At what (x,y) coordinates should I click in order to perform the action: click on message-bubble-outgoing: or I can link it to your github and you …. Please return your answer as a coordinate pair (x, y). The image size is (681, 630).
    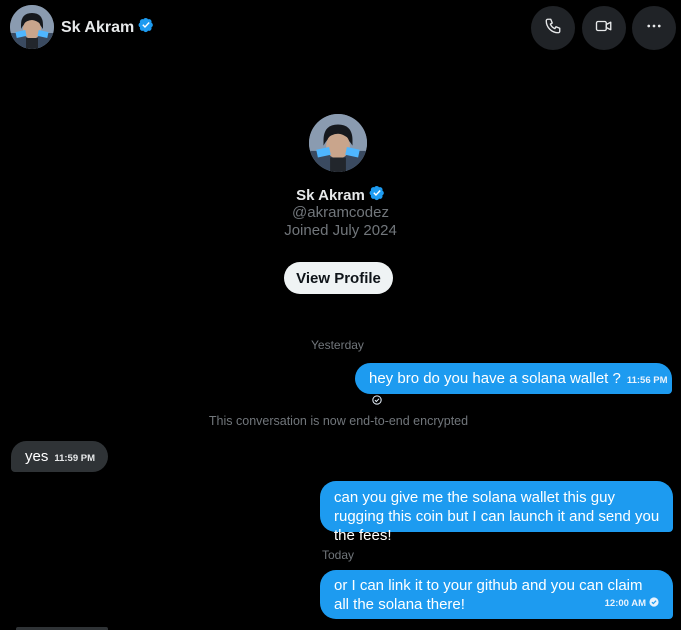
    Looking at the image, I should click on (496, 594).